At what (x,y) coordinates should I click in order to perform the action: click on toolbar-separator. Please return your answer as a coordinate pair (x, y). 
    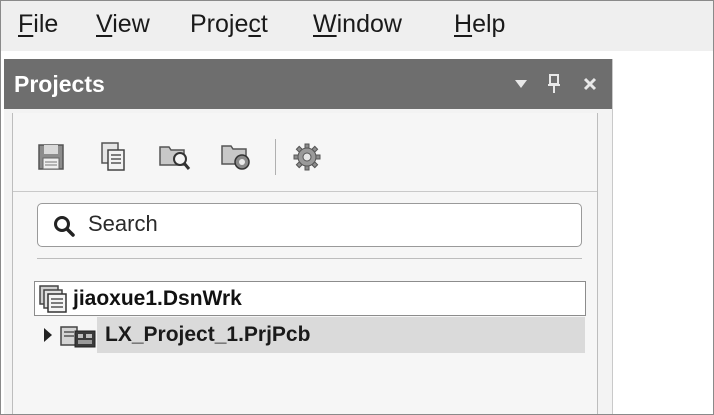
    Looking at the image, I should click on (275, 157).